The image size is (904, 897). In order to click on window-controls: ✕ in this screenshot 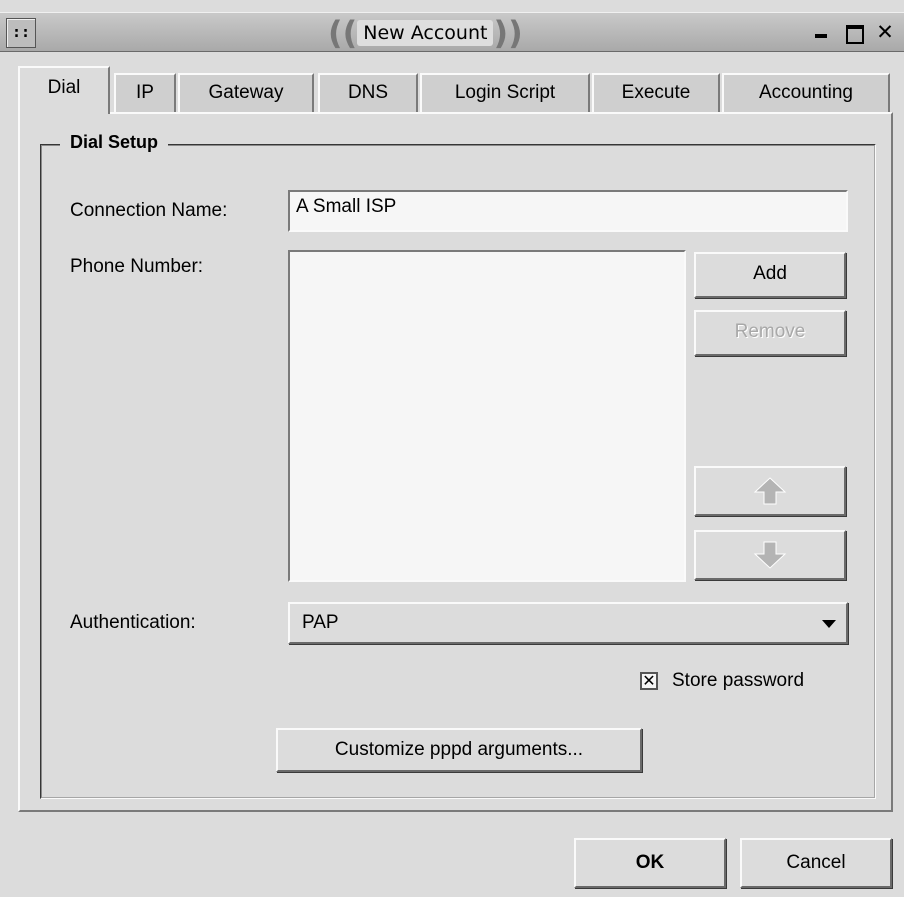, I will do `click(853, 32)`.